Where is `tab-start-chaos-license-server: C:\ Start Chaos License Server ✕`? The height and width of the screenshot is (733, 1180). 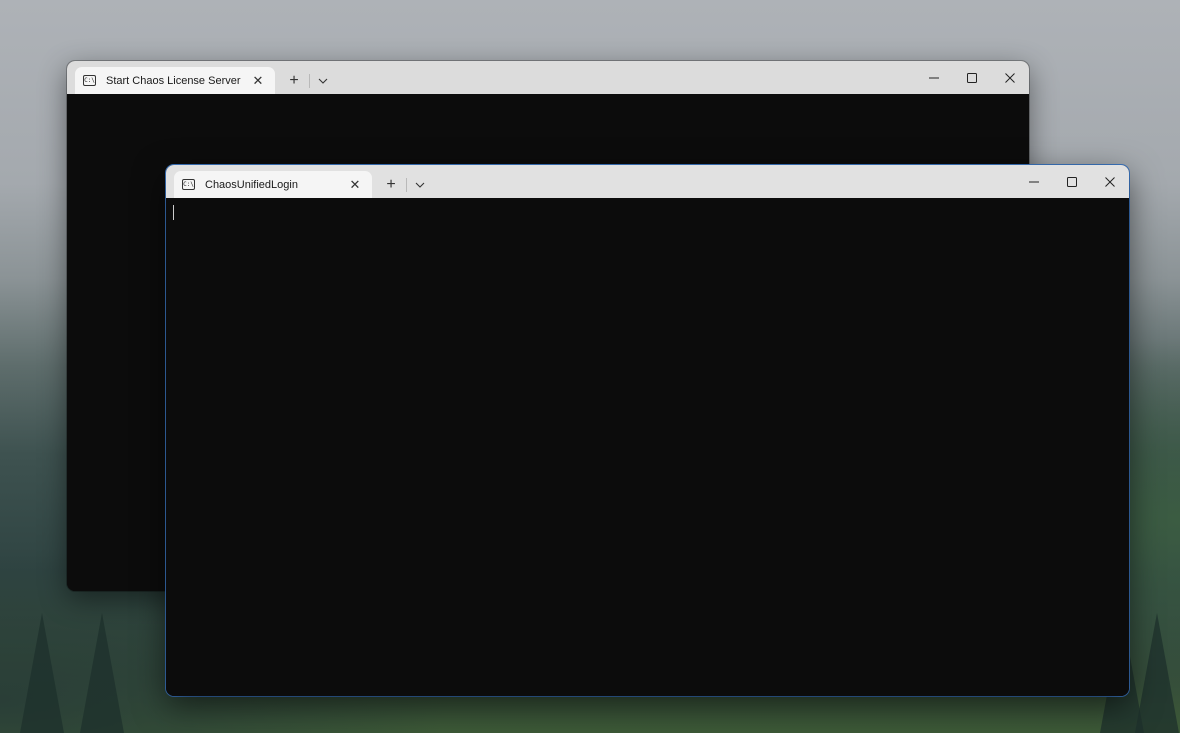 tab-start-chaos-license-server: C:\ Start Chaos License Server ✕ is located at coordinates (175, 80).